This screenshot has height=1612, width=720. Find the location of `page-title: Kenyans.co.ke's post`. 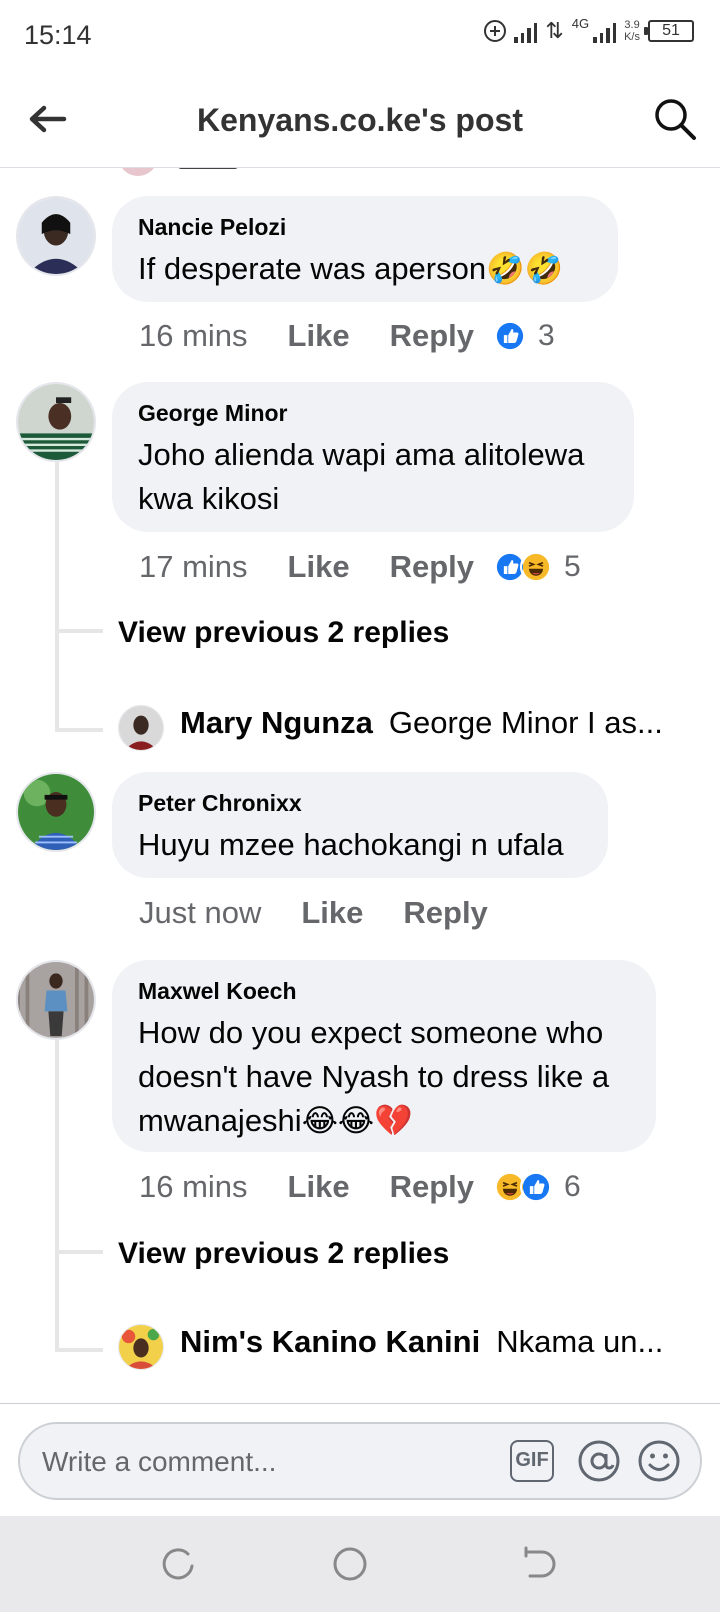

page-title: Kenyans.co.ke's post is located at coordinates (360, 120).